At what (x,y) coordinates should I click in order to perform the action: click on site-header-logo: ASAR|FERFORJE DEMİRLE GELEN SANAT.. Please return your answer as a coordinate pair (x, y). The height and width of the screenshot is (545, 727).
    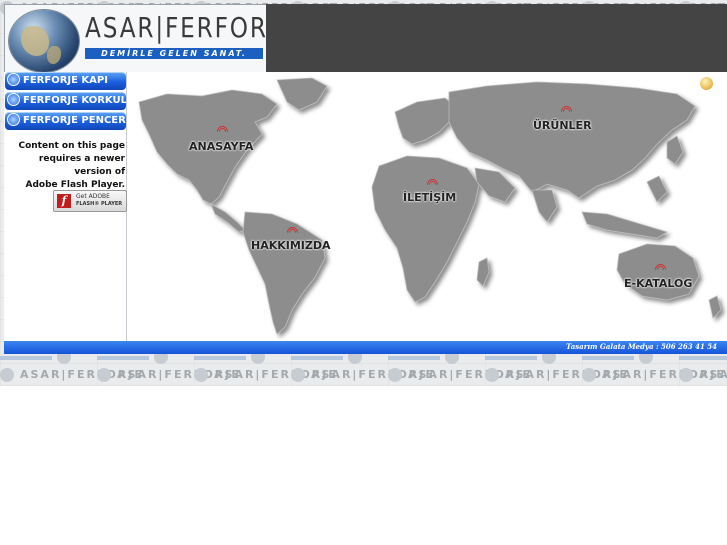
    Looking at the image, I should click on (148, 39).